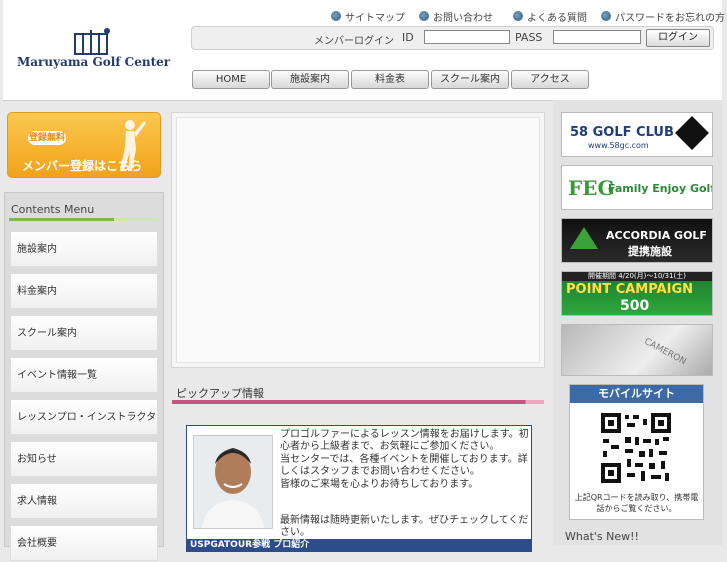 This screenshot has height=562, width=727. Describe the element at coordinates (529, 37) in the screenshot. I see `pass-label: PASS` at that location.